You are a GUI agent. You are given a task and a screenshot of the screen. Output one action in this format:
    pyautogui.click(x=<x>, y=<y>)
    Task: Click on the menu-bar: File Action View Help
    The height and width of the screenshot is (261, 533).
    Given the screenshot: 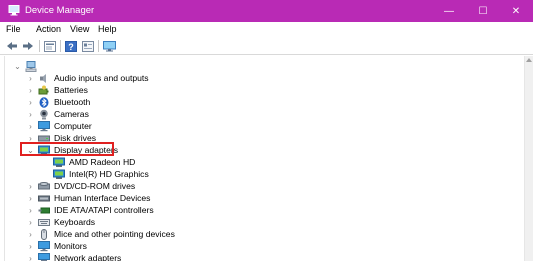 What is the action you would take?
    pyautogui.click(x=266, y=29)
    